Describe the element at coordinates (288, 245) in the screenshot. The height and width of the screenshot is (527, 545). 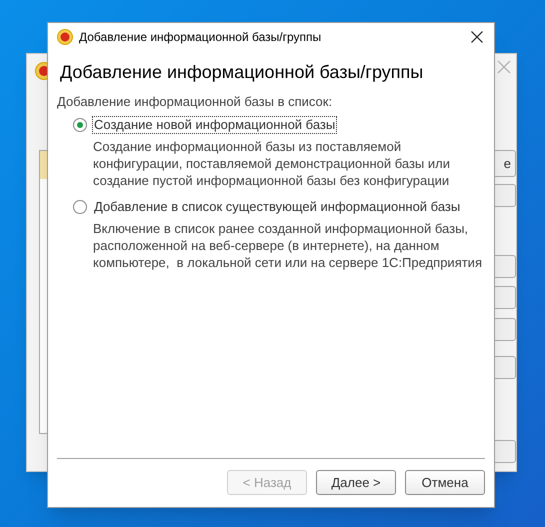
I see `option-description: Включение в список ранее созданной информационной базы, расположенной на веб-сервере (в интернете), на данном компьютере, в локальной сети или на сервере 1С:Предприятия` at that location.